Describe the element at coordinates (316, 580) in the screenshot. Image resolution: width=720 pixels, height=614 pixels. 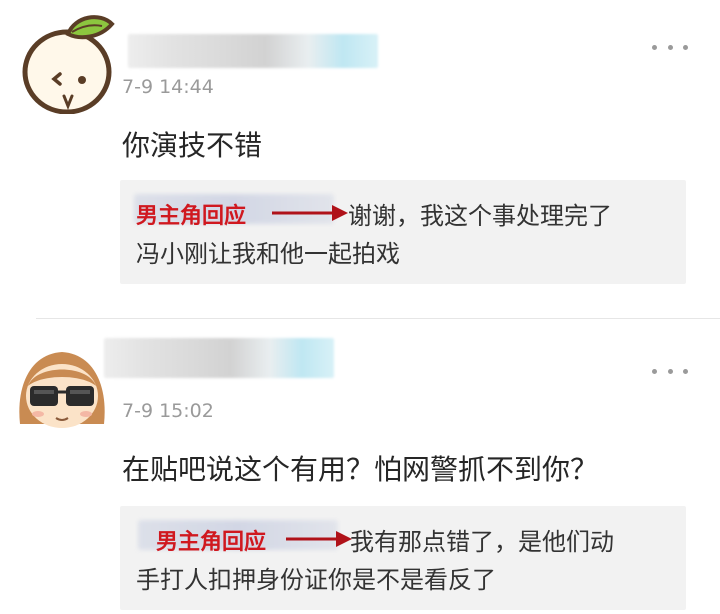
I see `reply-text-line-2: 手打人扣押身份证你是不是看反了` at that location.